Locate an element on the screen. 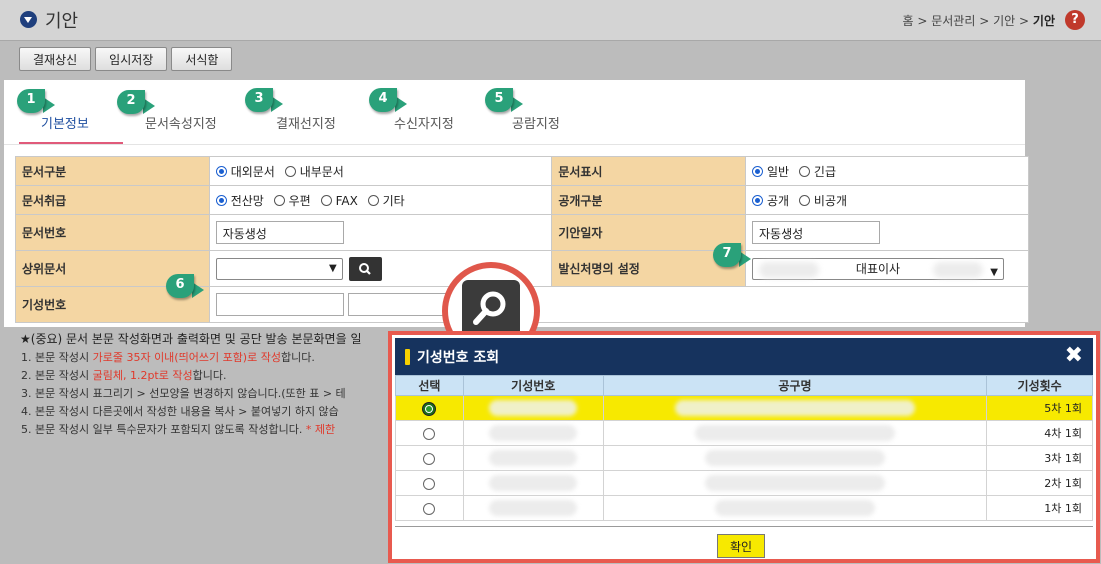 Image resolution: width=1101 pixels, height=564 pixels. col-period-no: 기성번호 is located at coordinates (533, 385).